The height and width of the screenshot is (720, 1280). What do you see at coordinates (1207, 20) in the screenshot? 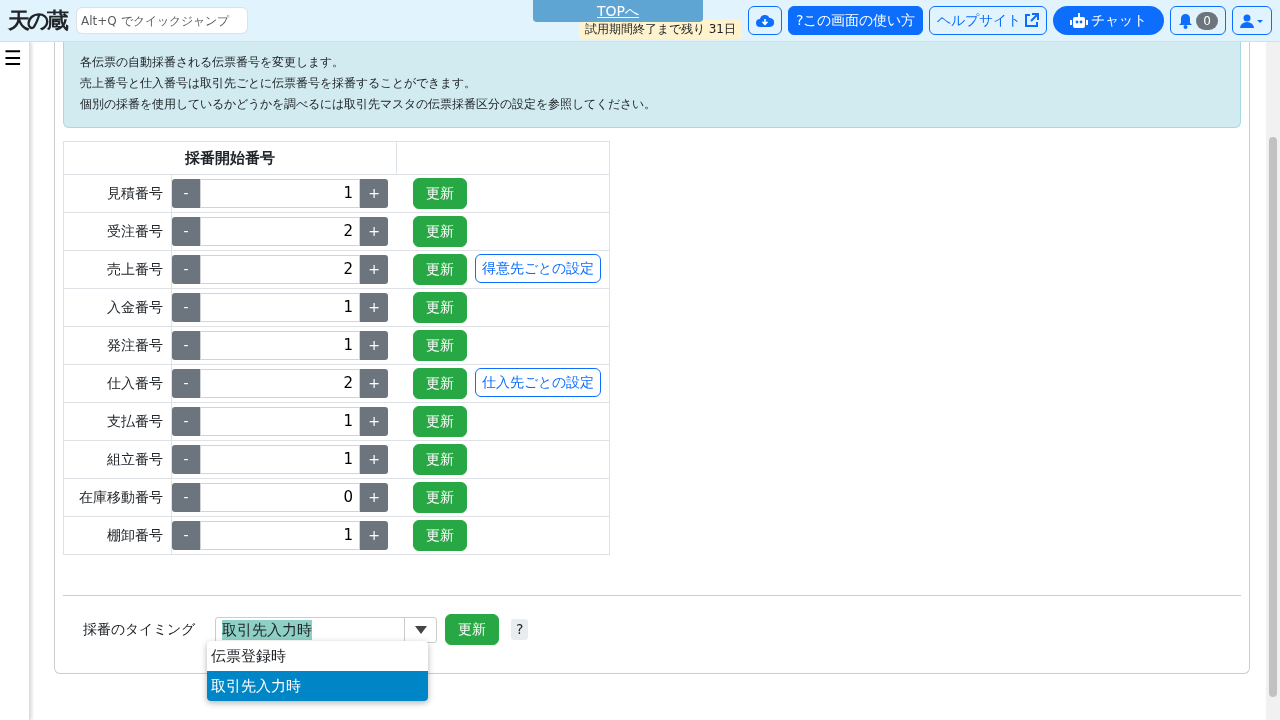
I see `notification-count: 0` at bounding box center [1207, 20].